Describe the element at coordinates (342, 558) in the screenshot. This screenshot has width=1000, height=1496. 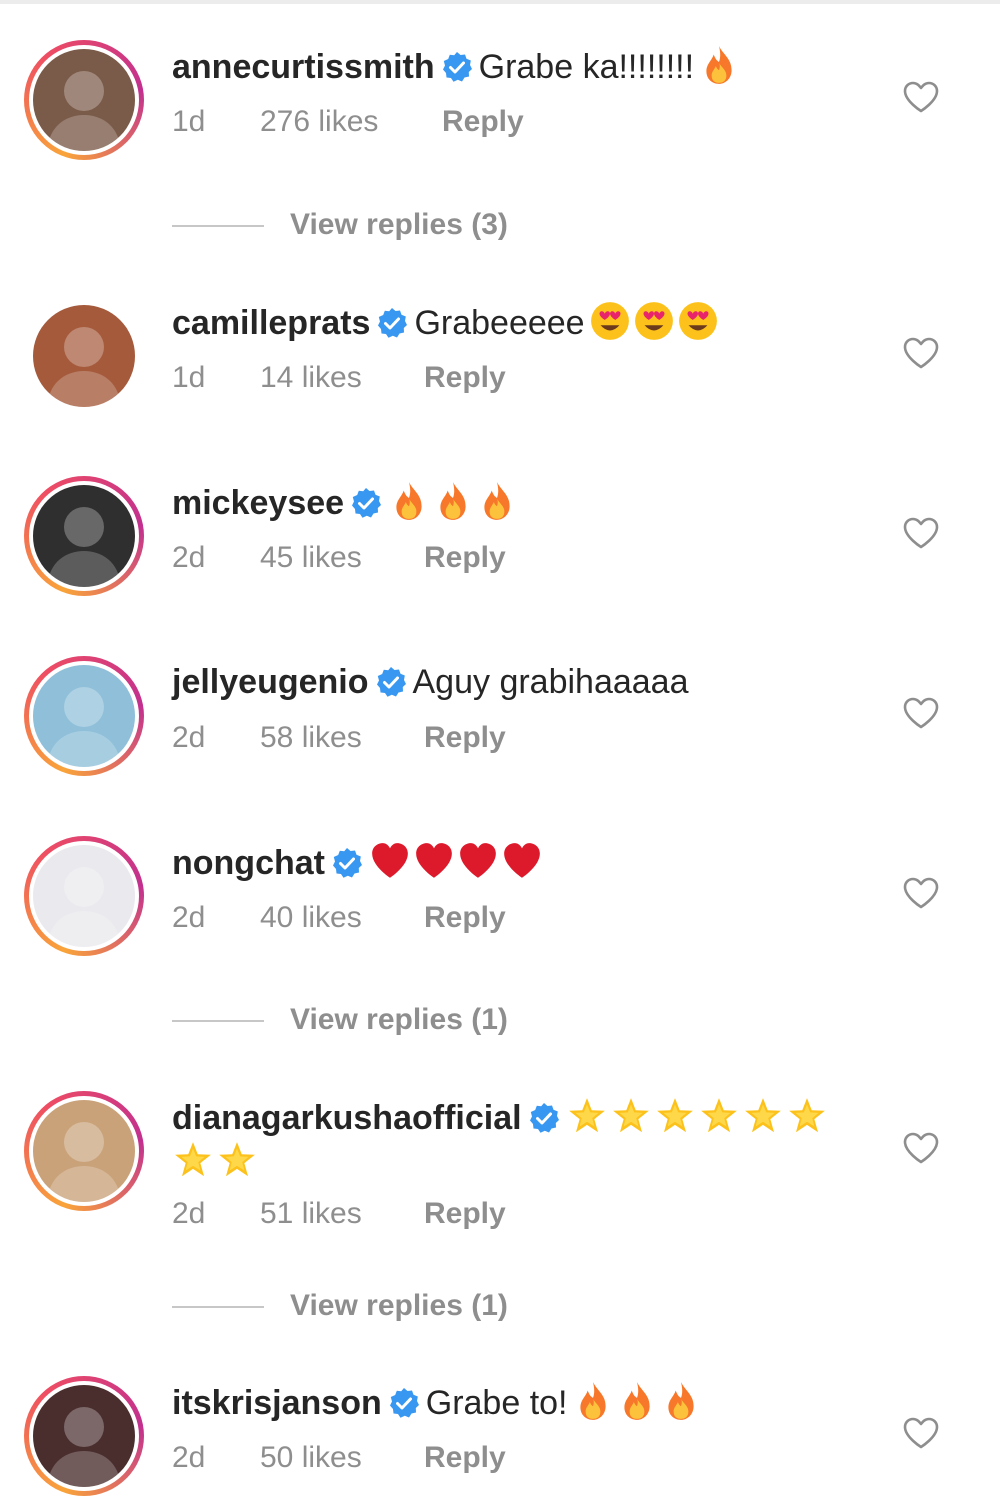
I see `likes-count: 45 likes` at that location.